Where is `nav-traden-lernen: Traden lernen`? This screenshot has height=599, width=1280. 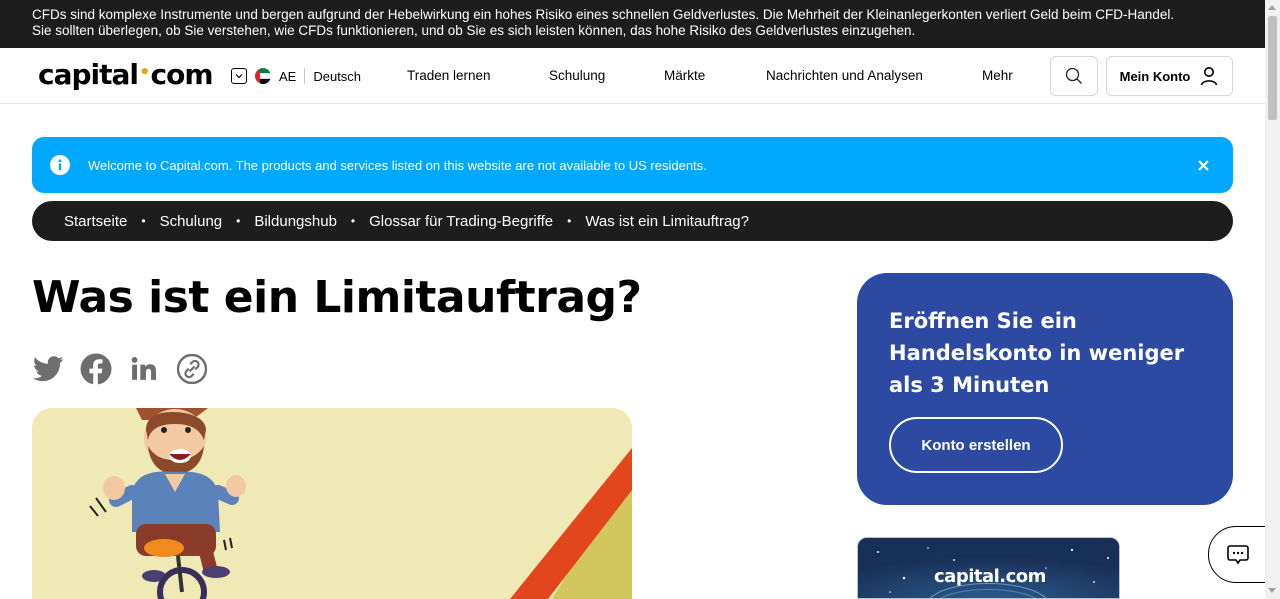
nav-traden-lernen: Traden lernen is located at coordinates (449, 75).